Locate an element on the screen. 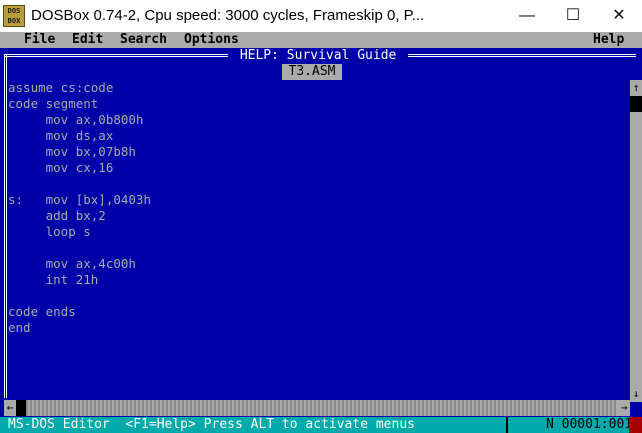 The width and height of the screenshot is (642, 433). maximize-button: ☐ is located at coordinates (573, 16).